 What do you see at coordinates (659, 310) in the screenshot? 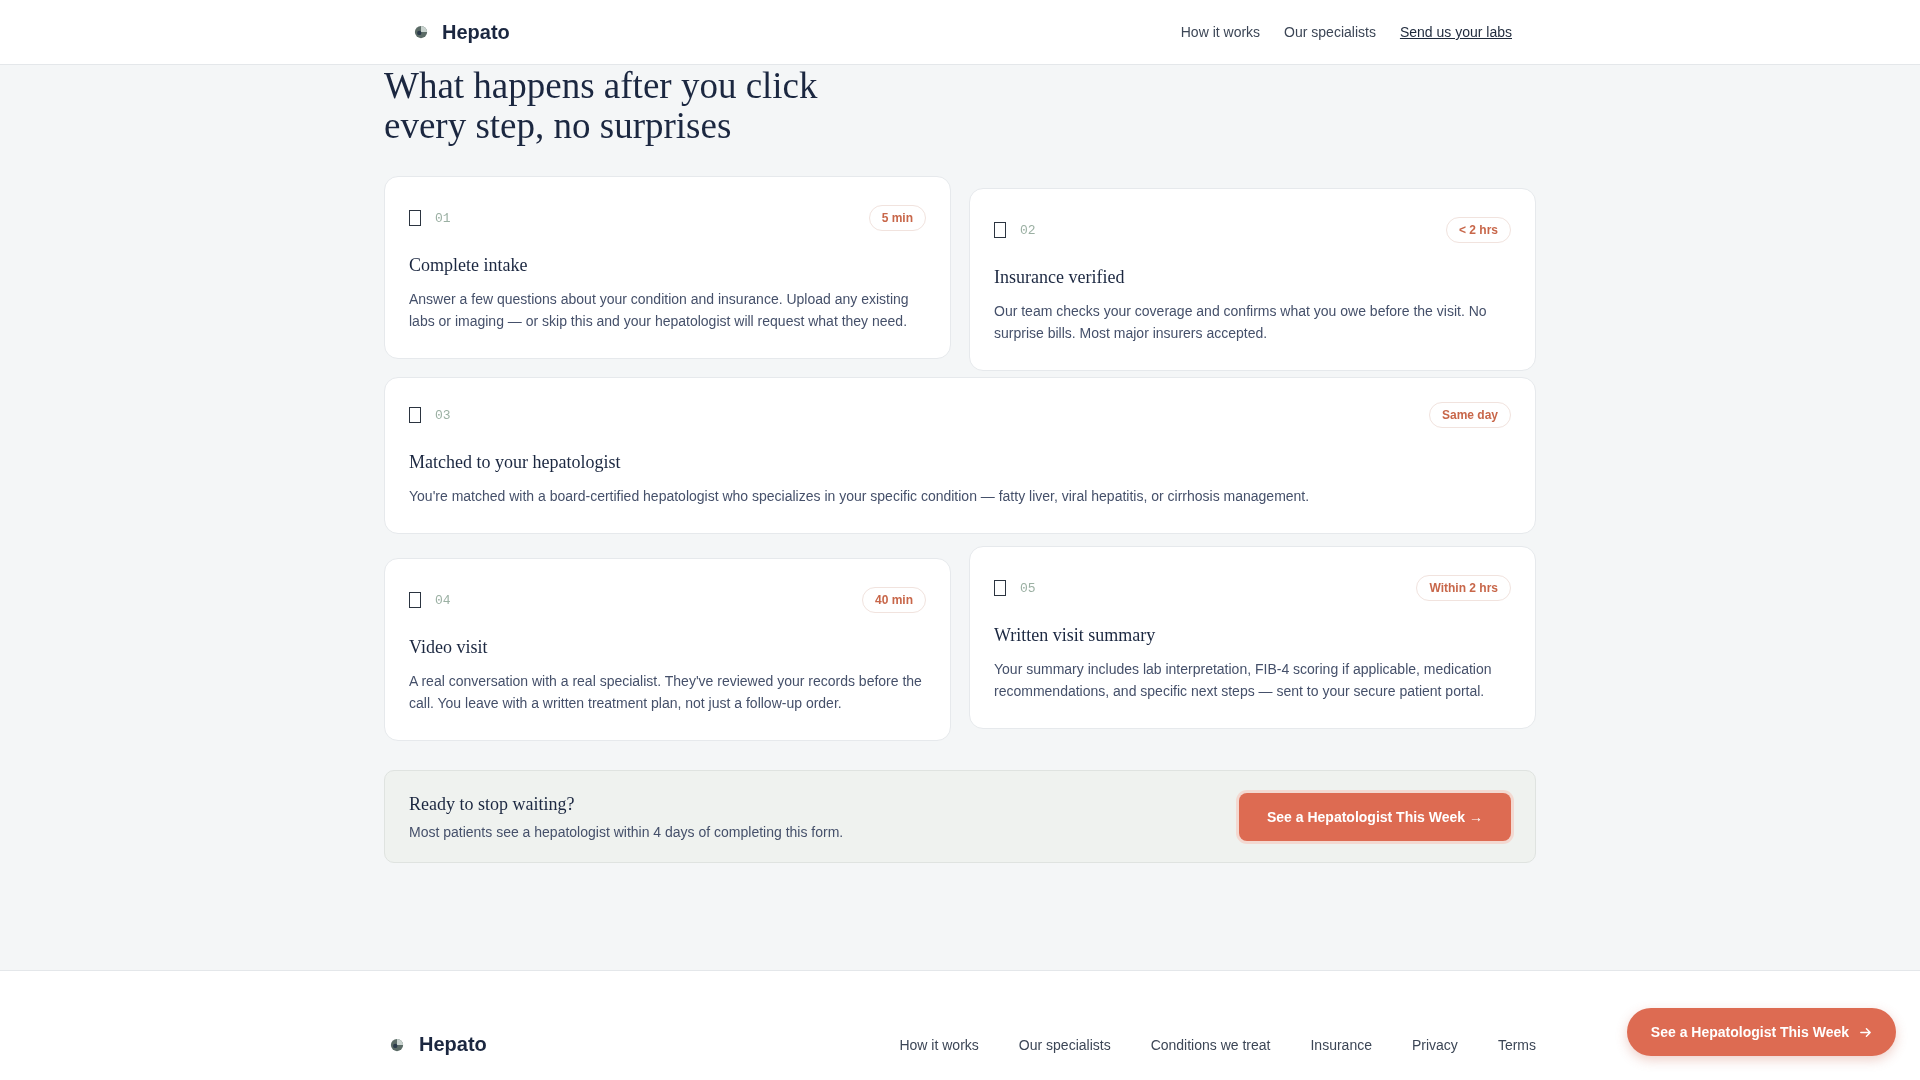
I see `step-description: Answer a few questions about your condition and insurance. Upload any existing labs or imaging — or skip this and your hepatologist will request what they need.` at bounding box center [659, 310].